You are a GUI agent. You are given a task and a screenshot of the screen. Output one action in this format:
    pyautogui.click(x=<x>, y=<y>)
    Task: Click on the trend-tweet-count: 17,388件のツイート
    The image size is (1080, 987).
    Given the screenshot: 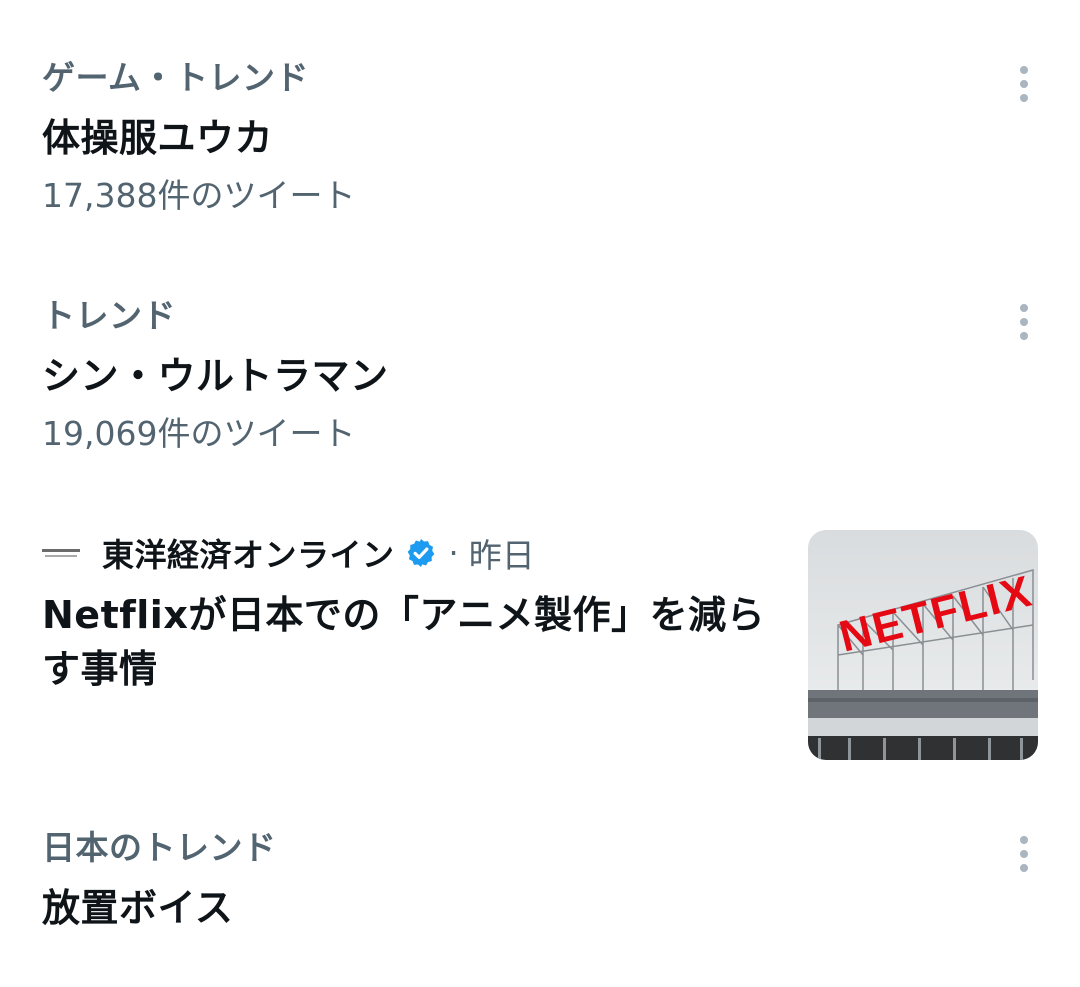 What is the action you would take?
    pyautogui.click(x=199, y=195)
    